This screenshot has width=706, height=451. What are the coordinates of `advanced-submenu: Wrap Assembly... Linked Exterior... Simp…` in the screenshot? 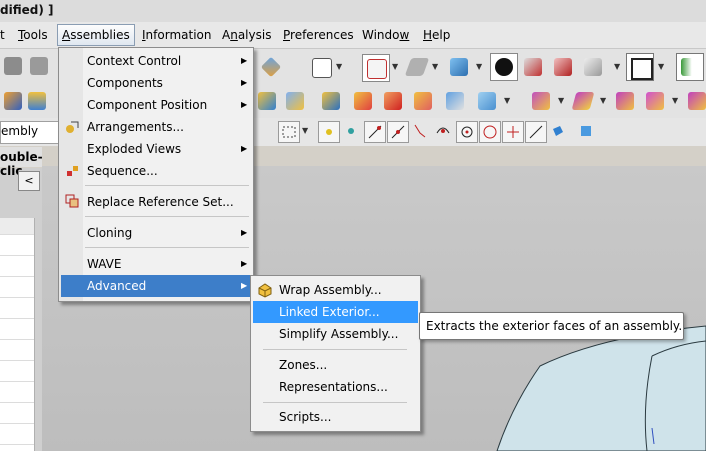 It's located at (335, 353).